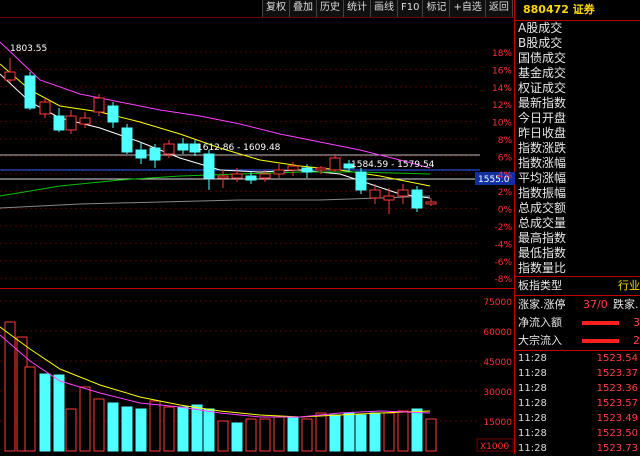 The image size is (640, 456). I want to click on history-button: 历史, so click(330, 8).